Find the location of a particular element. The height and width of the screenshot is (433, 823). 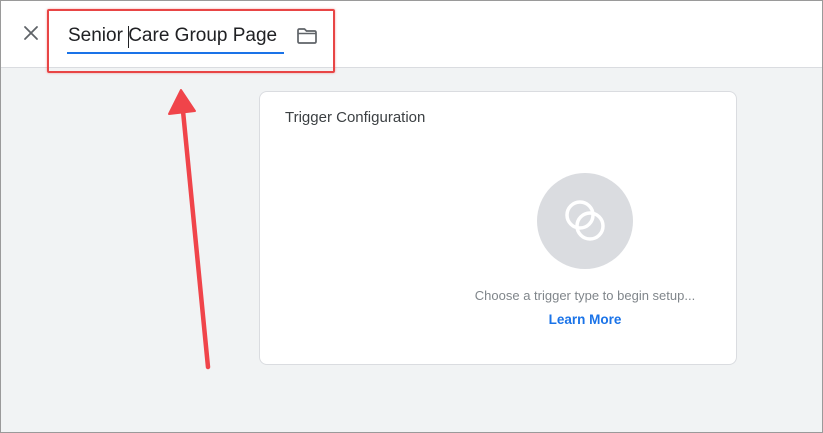

folder-button is located at coordinates (307, 36).